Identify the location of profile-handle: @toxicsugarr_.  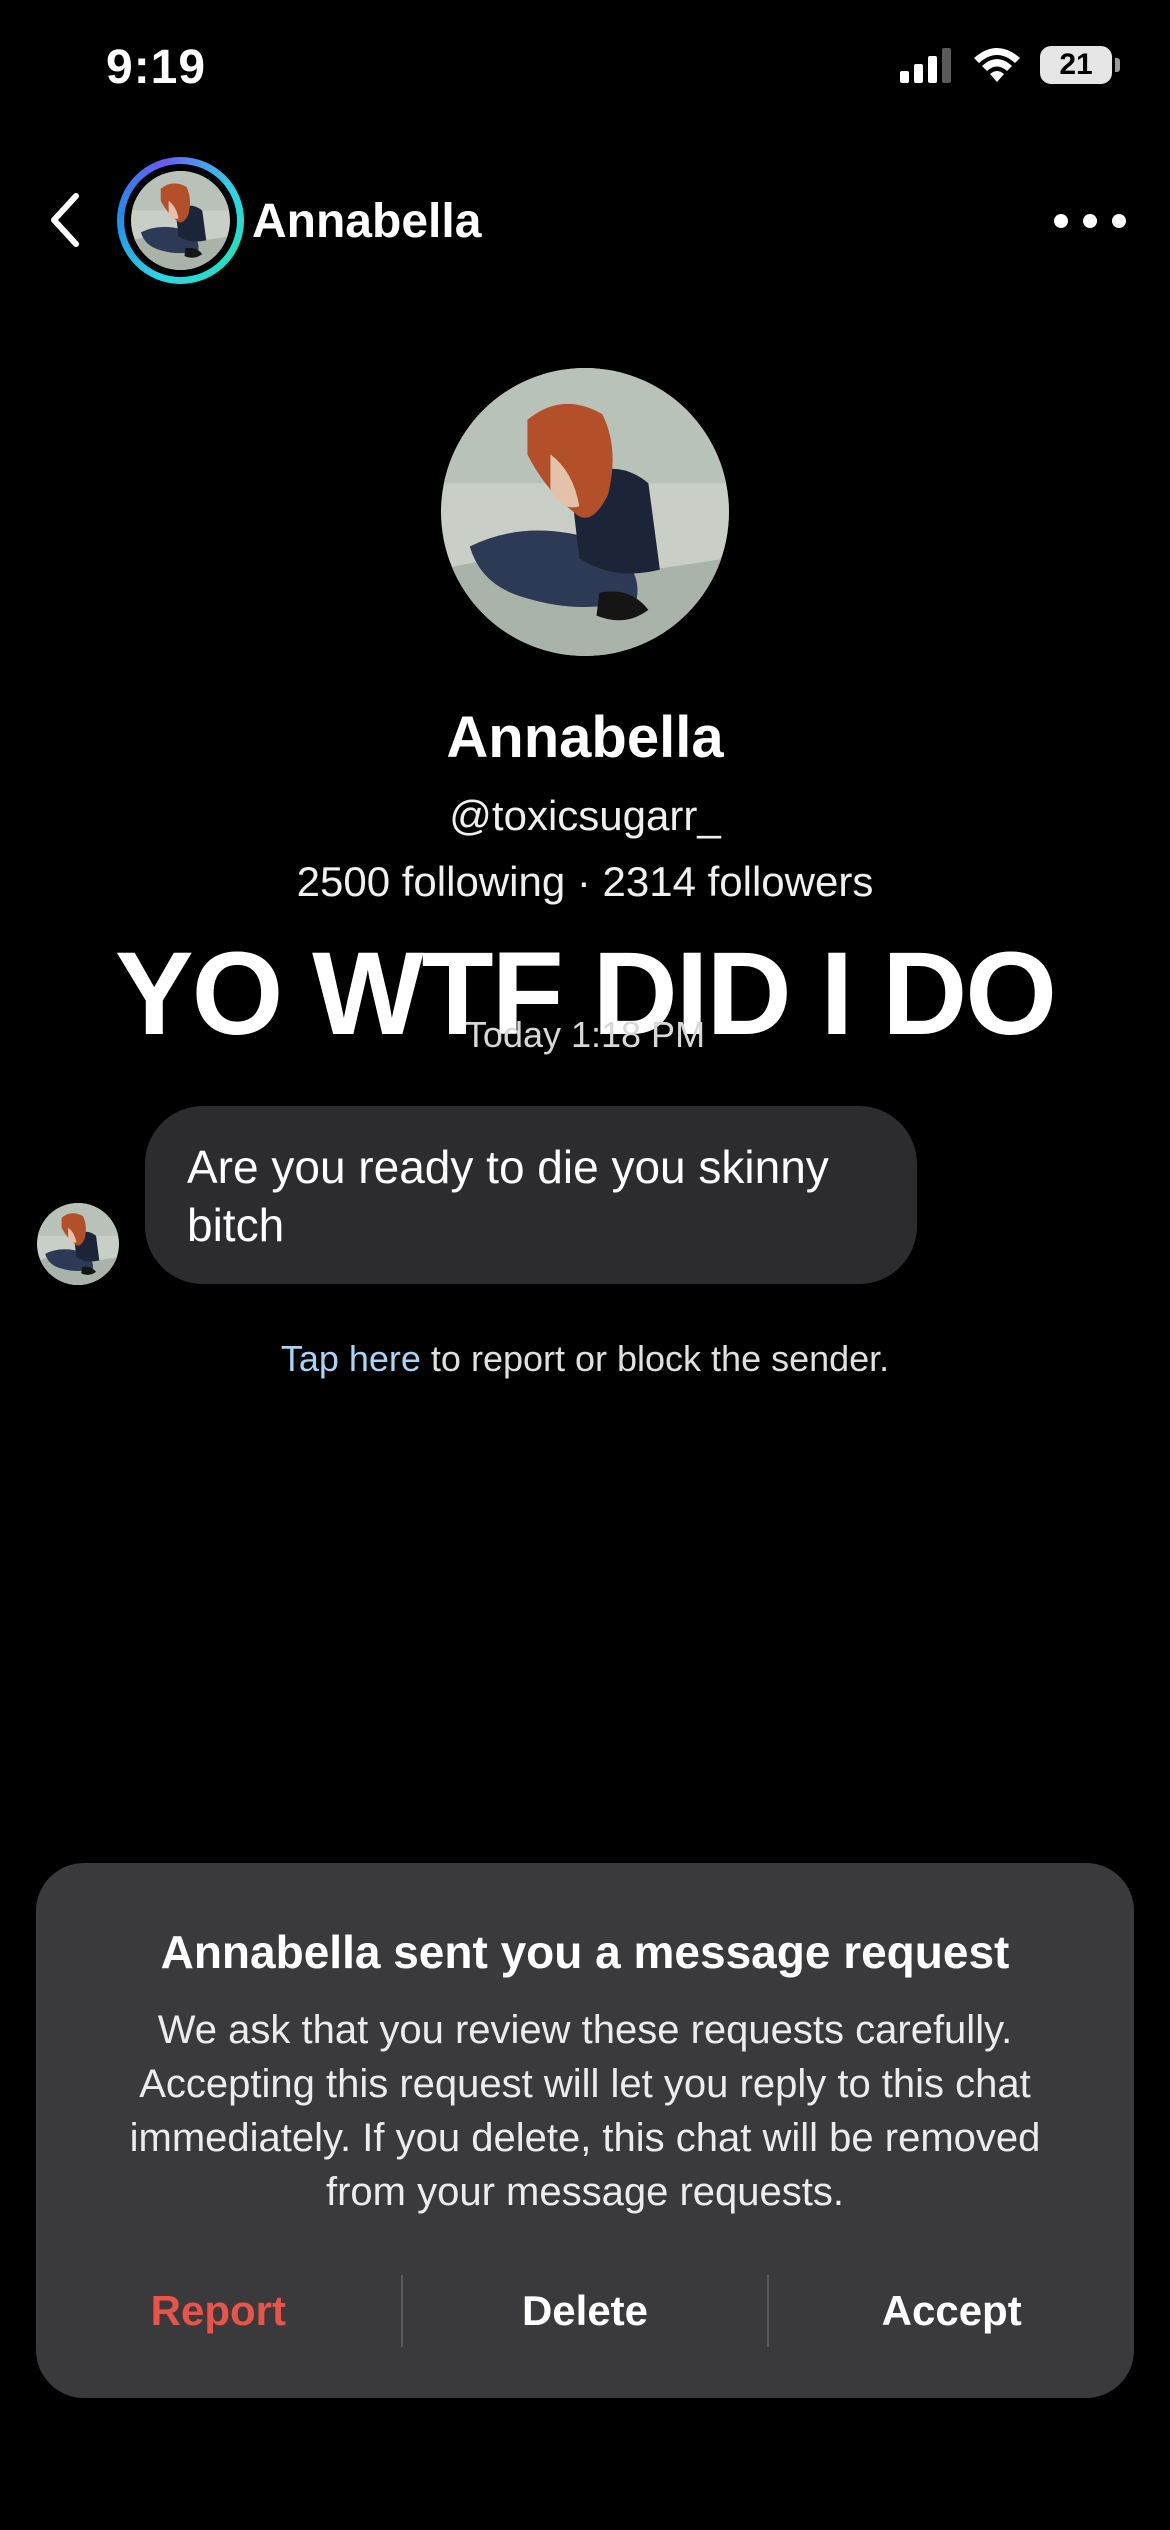
(585, 815).